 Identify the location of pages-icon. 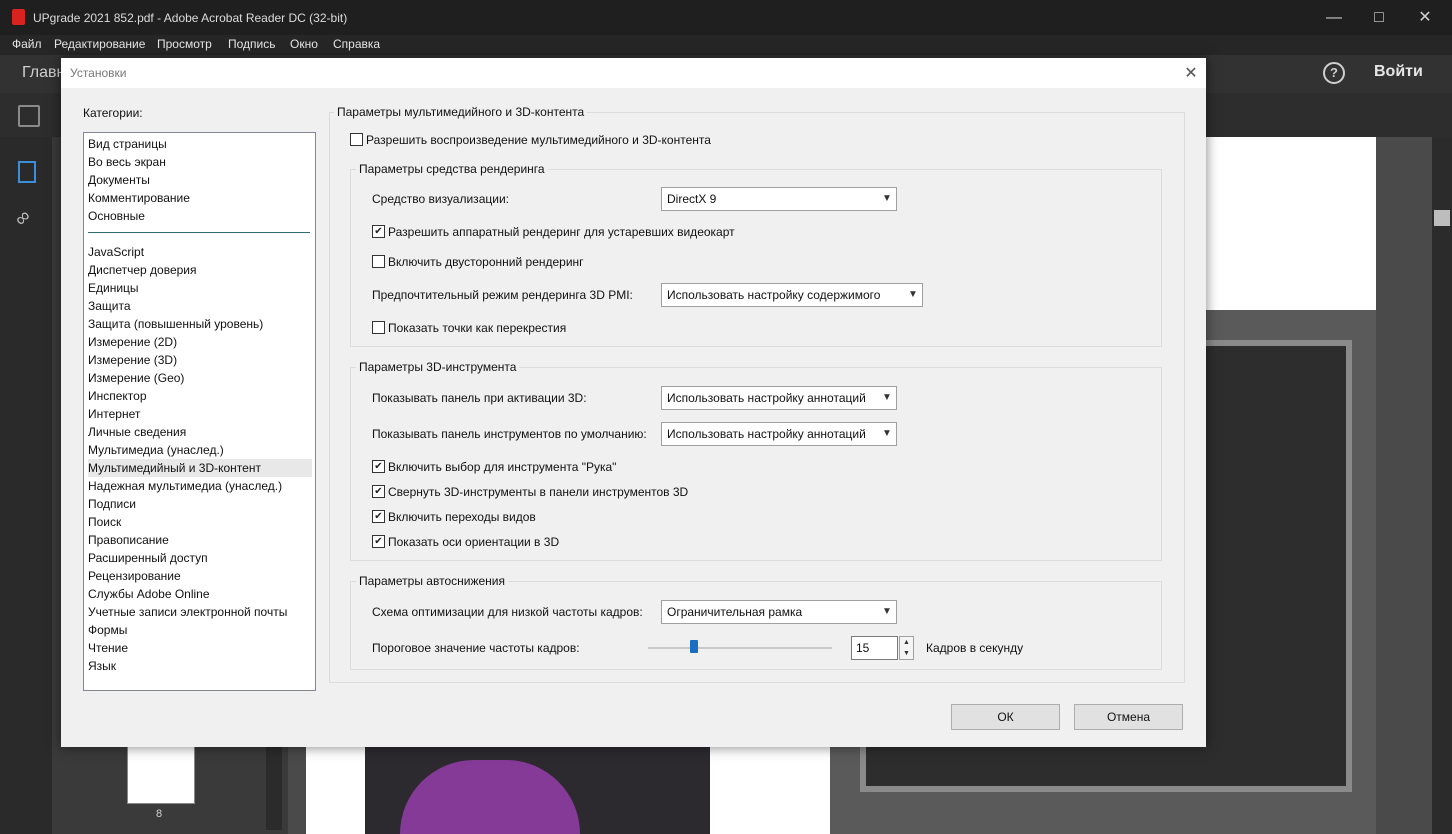
(27, 172).